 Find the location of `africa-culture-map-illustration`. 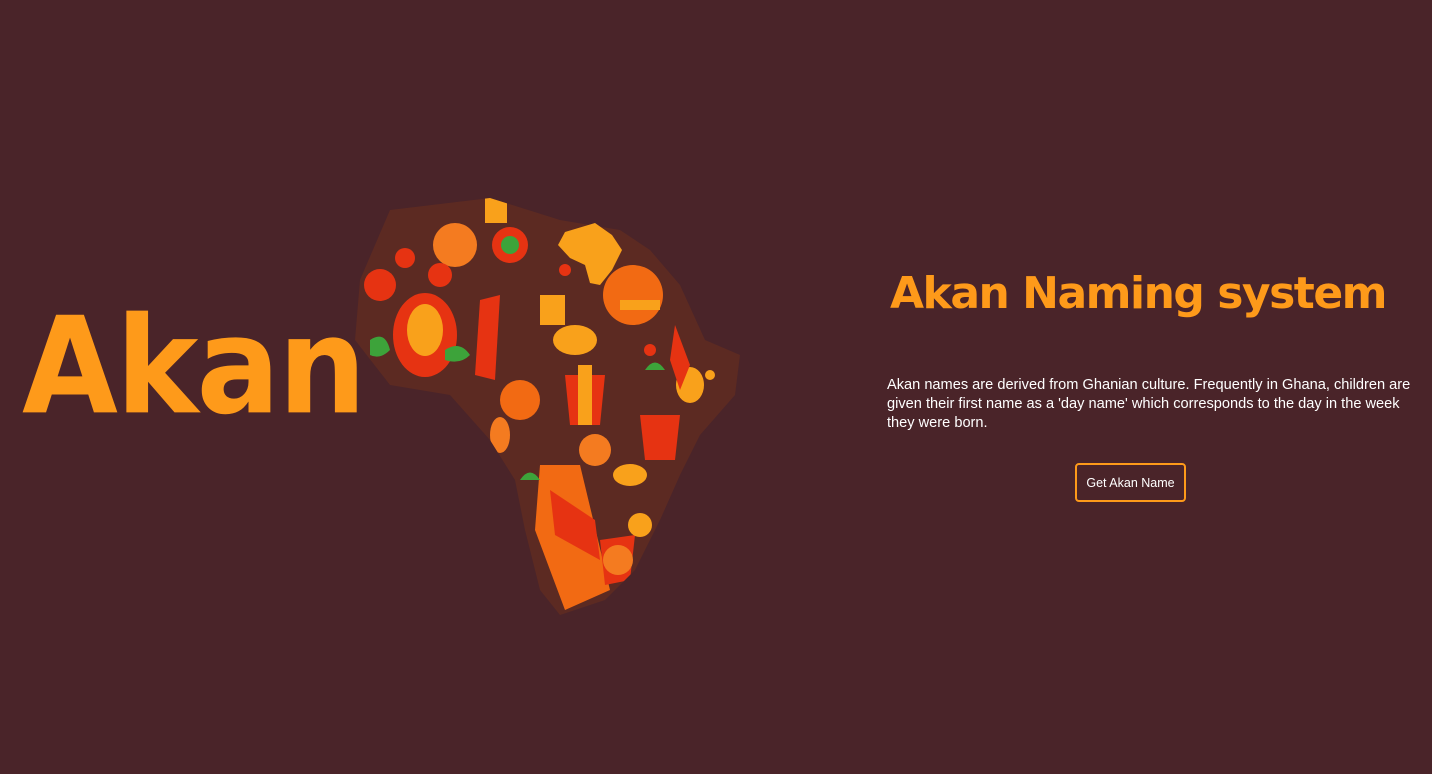

africa-culture-map-illustration is located at coordinates (547, 406).